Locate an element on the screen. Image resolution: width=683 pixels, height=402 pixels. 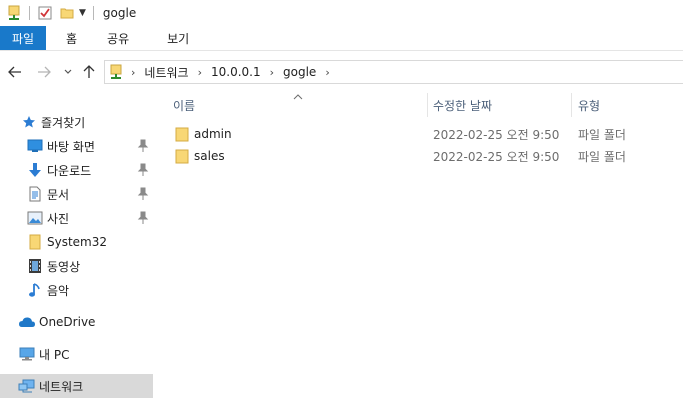
back-arrow-icon is located at coordinates (15, 72).